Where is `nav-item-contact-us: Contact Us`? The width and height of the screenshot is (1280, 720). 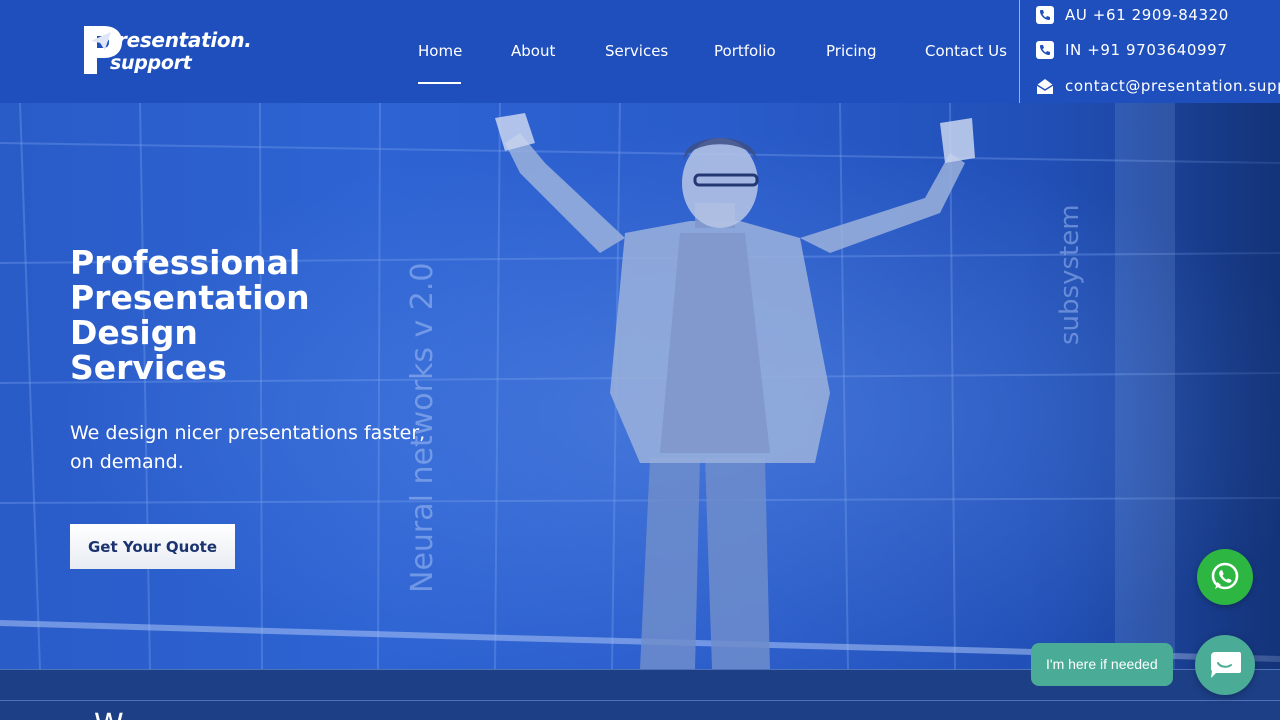
nav-item-contact-us: Contact Us is located at coordinates (966, 51).